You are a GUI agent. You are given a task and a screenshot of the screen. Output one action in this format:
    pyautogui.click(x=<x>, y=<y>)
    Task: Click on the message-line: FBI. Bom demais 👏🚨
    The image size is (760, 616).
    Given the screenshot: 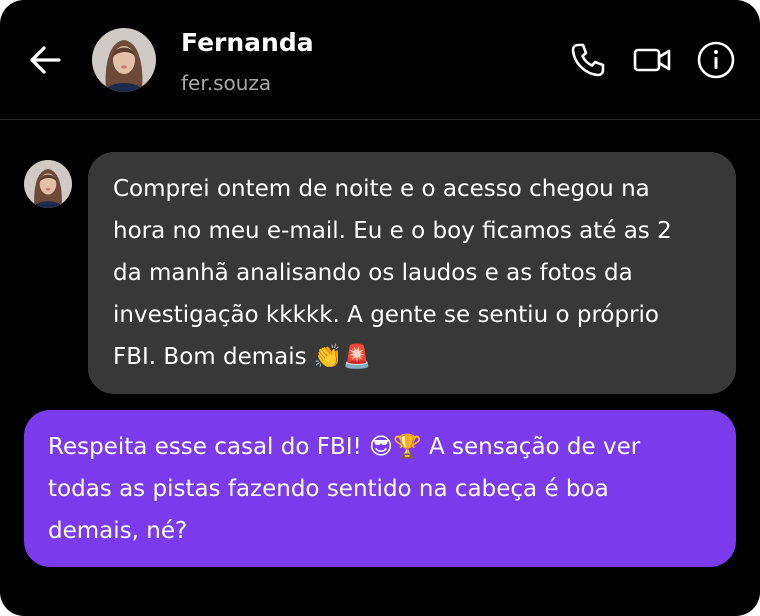 What is the action you would take?
    pyautogui.click(x=242, y=357)
    